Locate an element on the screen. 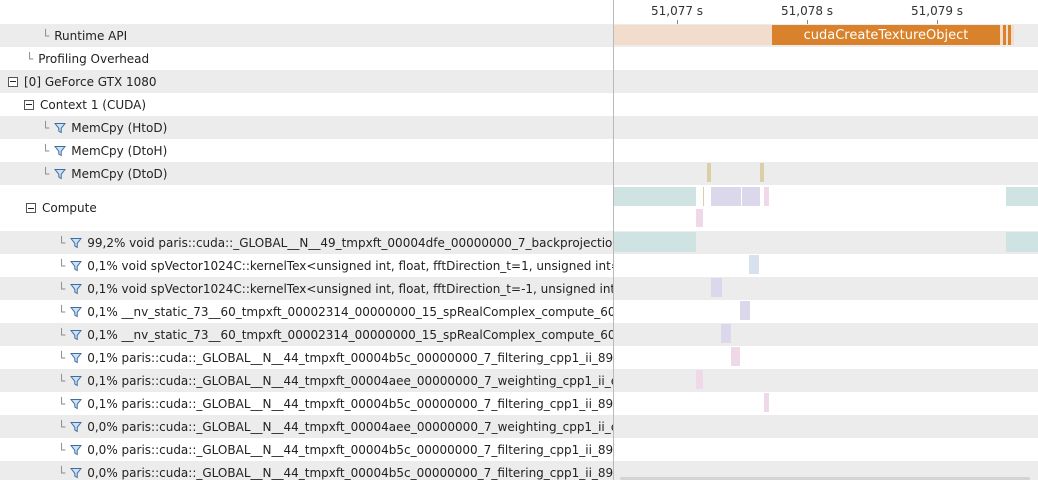  tree-row: └ Profiling Overhead is located at coordinates (306, 58).